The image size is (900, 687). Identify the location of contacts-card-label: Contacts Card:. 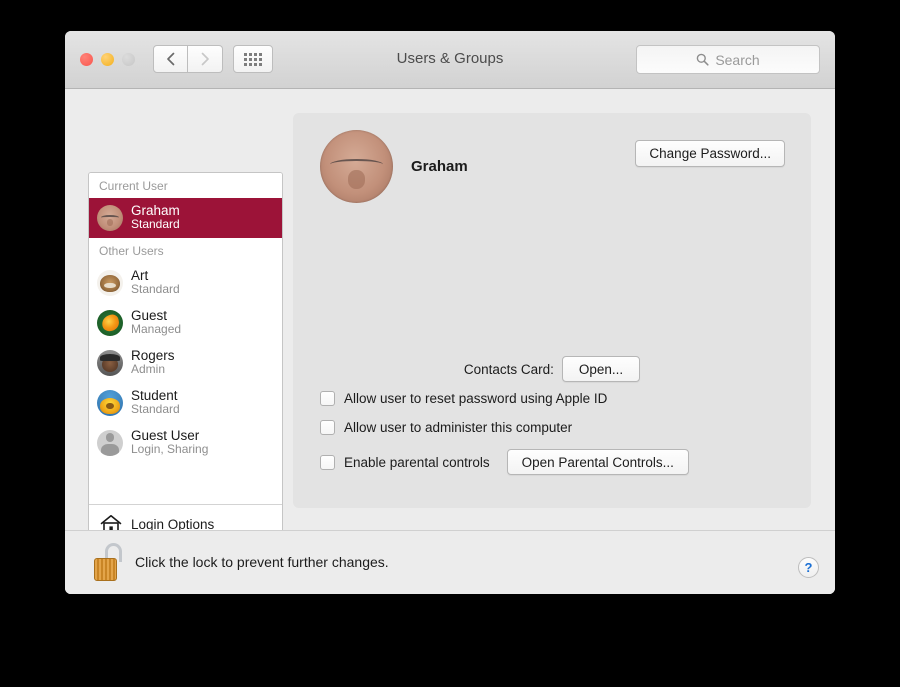
(508, 369).